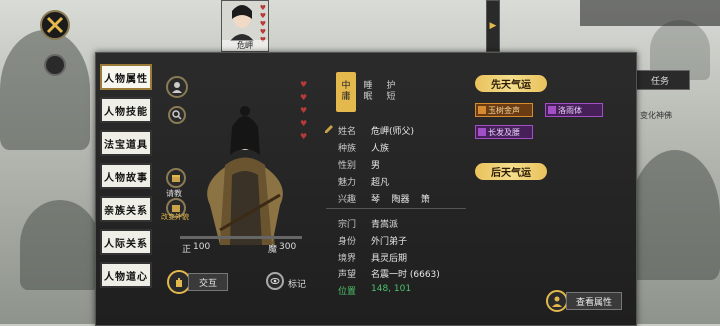  I want to click on tab-dao-heart: 人物道心, so click(126, 275).